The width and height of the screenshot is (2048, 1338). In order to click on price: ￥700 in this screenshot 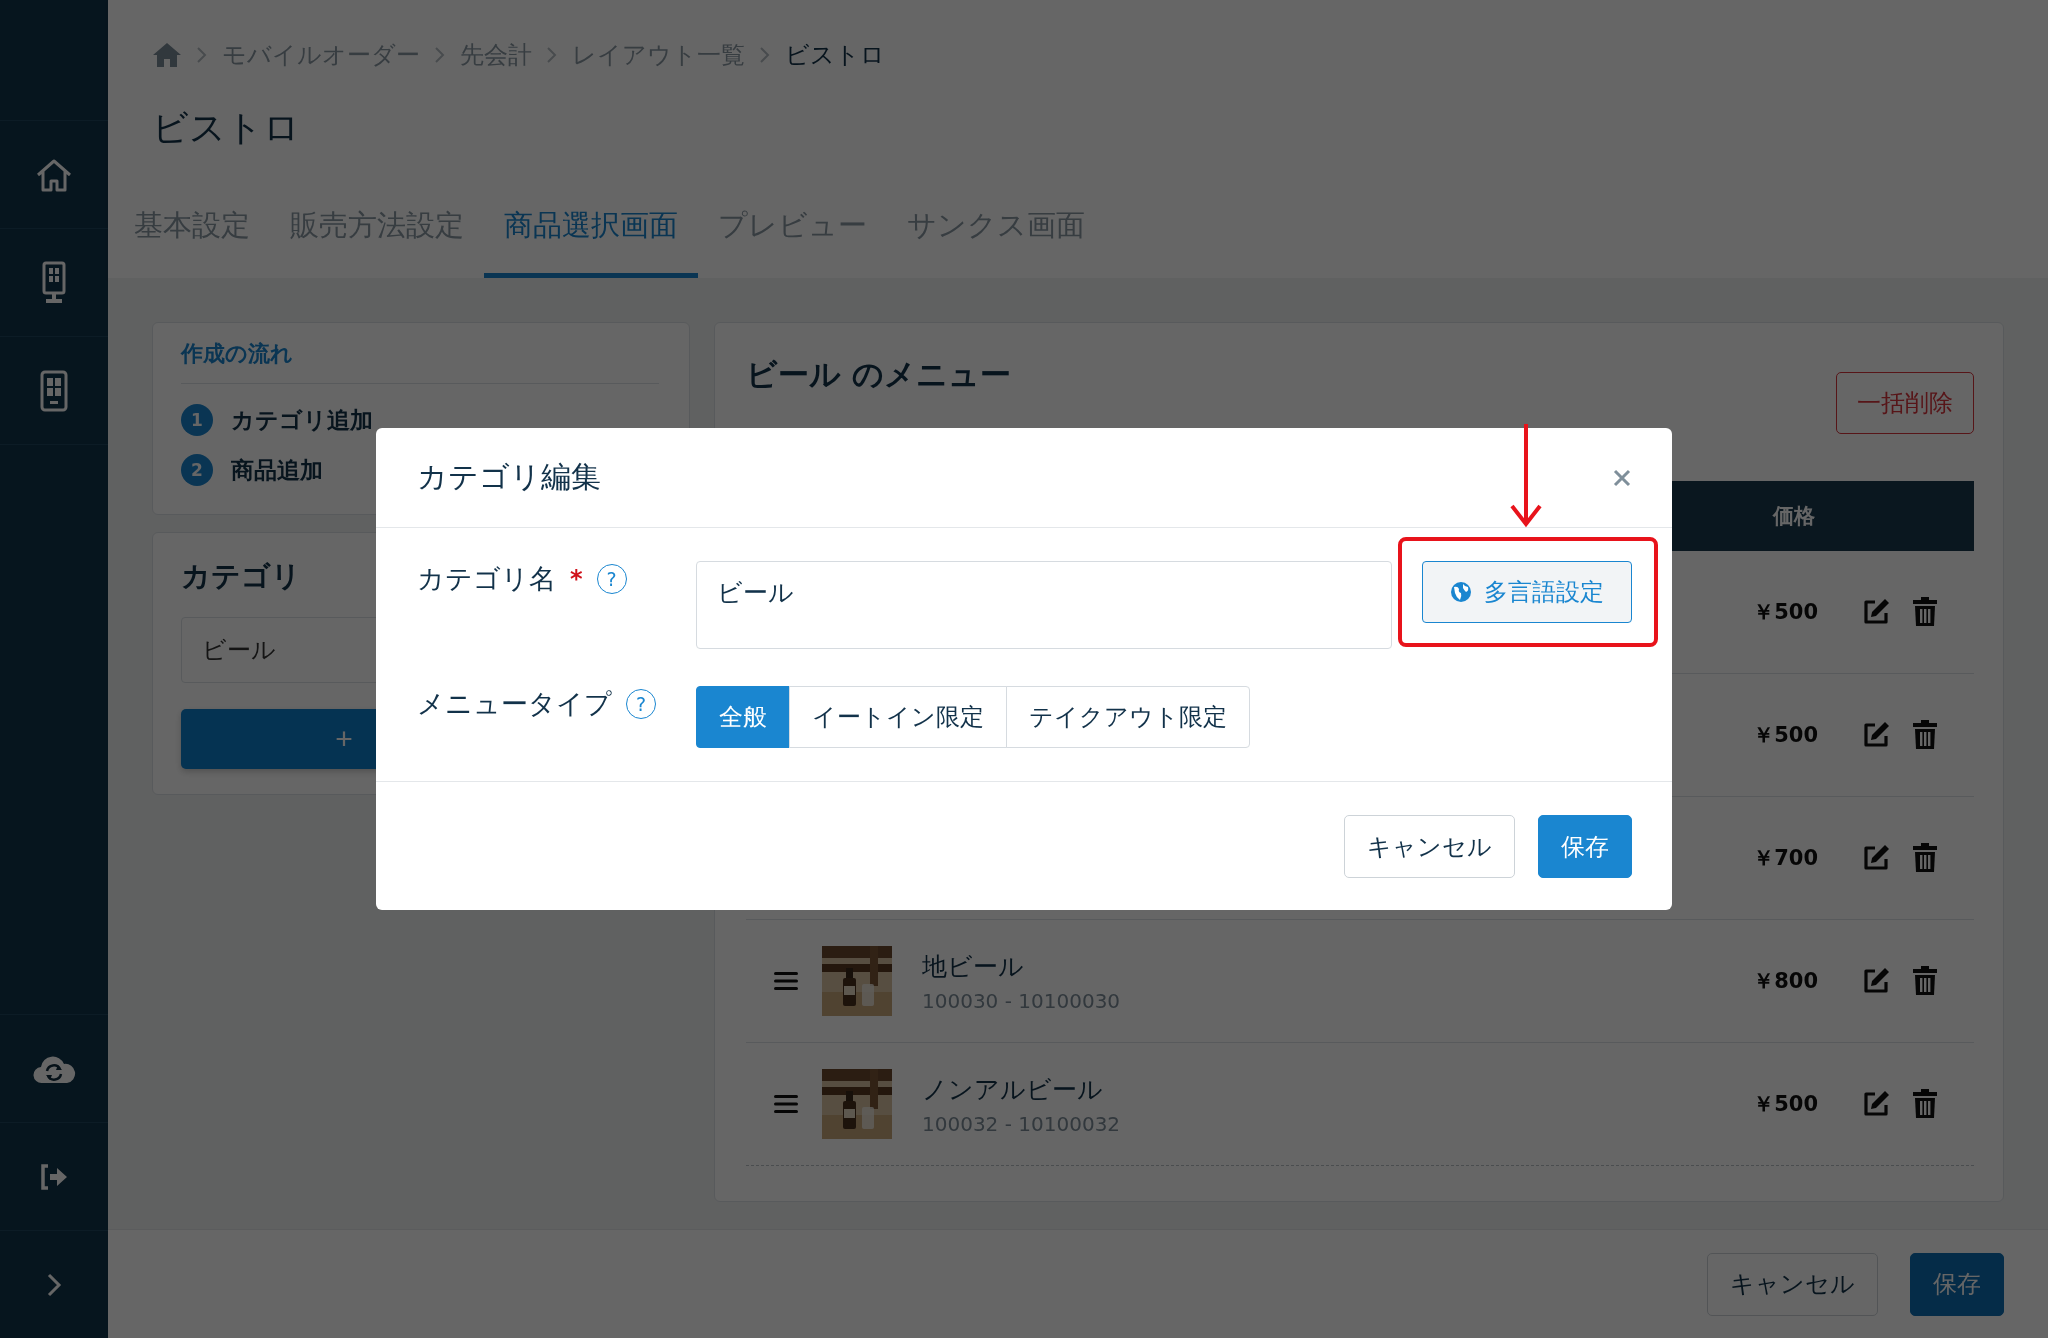, I will do `click(1785, 858)`.